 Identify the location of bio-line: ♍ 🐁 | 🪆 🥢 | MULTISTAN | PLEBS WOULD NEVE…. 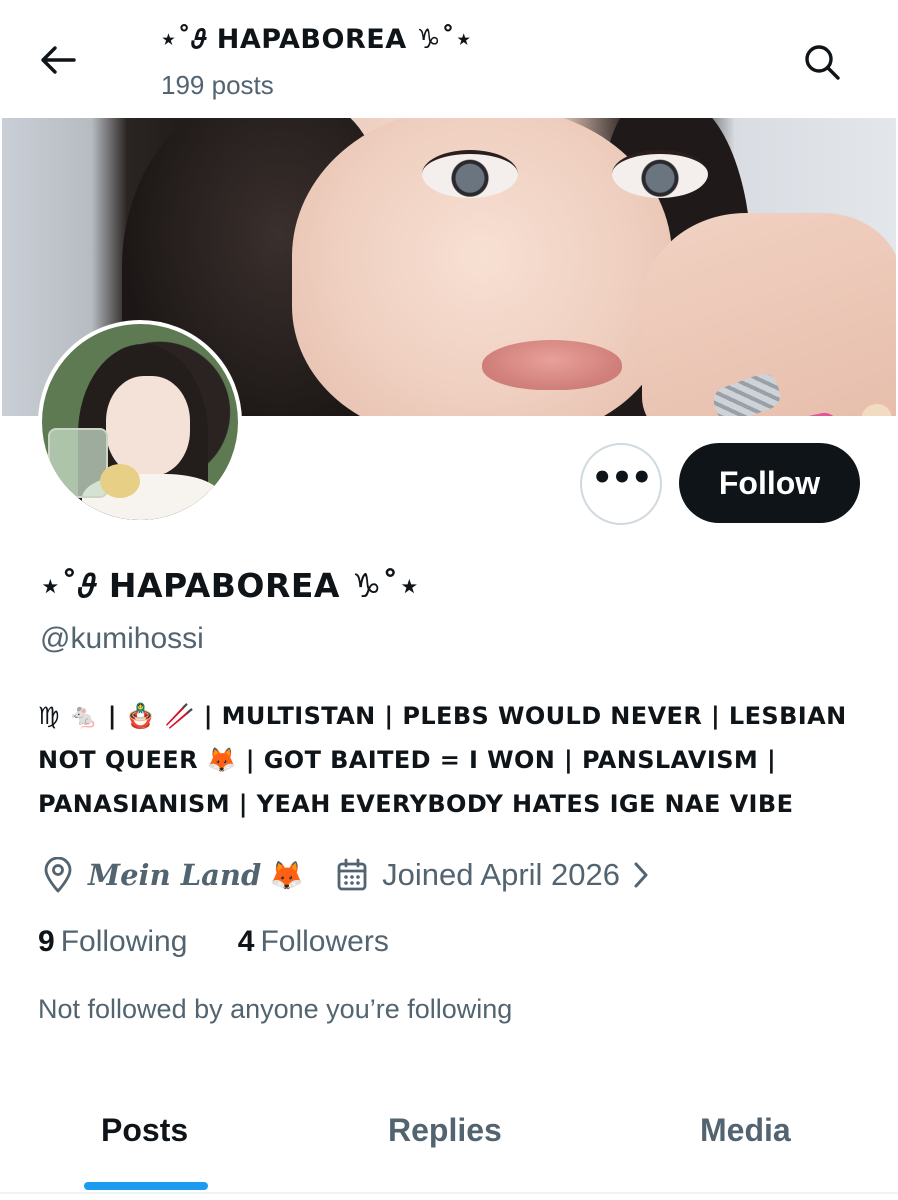
(442, 716).